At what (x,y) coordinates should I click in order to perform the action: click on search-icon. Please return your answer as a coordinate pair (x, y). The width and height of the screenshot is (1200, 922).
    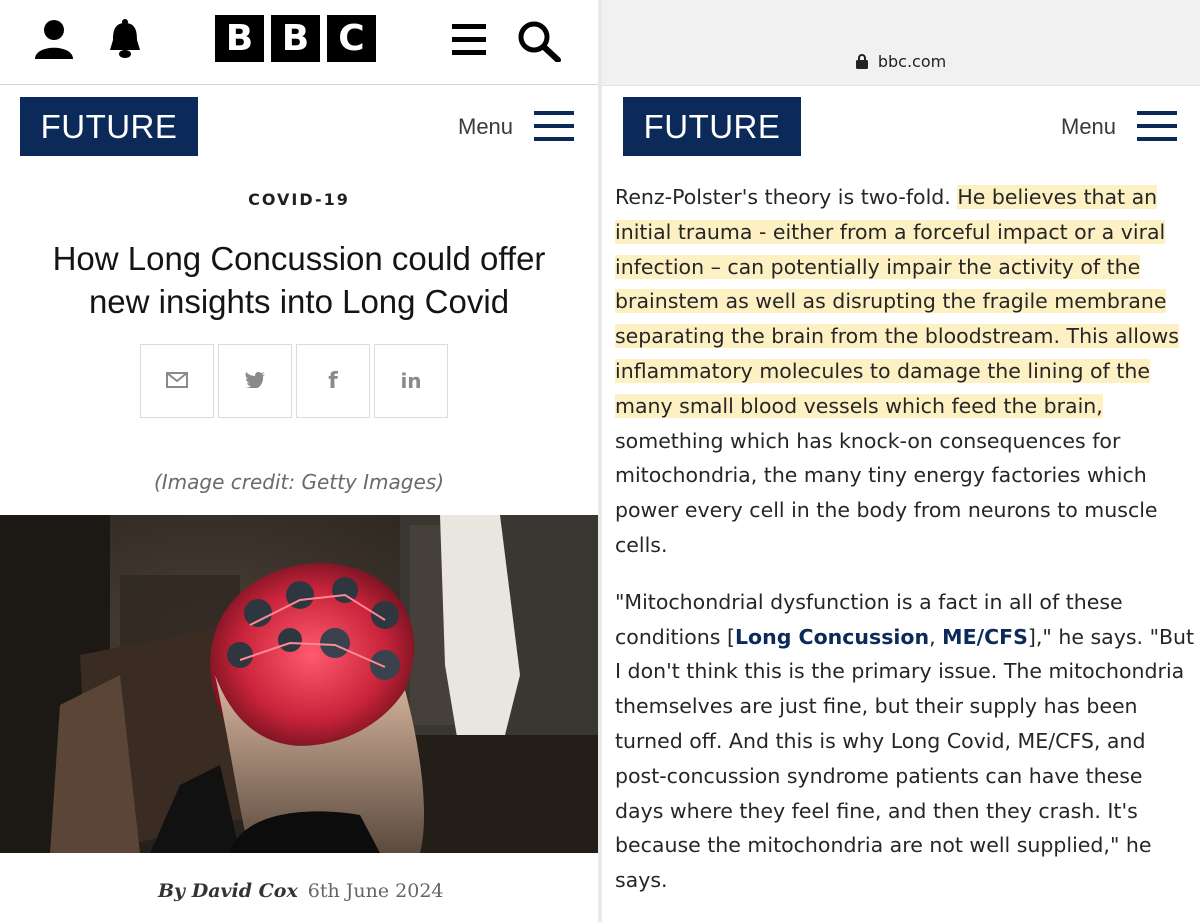
    Looking at the image, I should click on (539, 43).